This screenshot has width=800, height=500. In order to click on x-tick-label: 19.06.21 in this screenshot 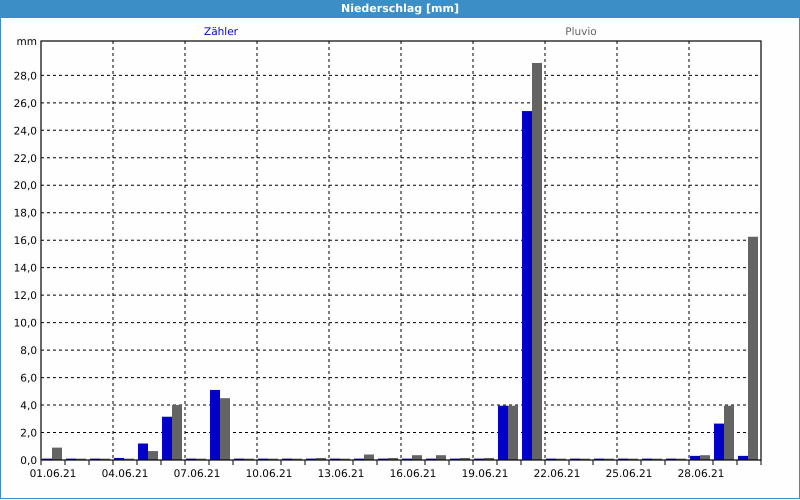, I will do `click(485, 474)`.